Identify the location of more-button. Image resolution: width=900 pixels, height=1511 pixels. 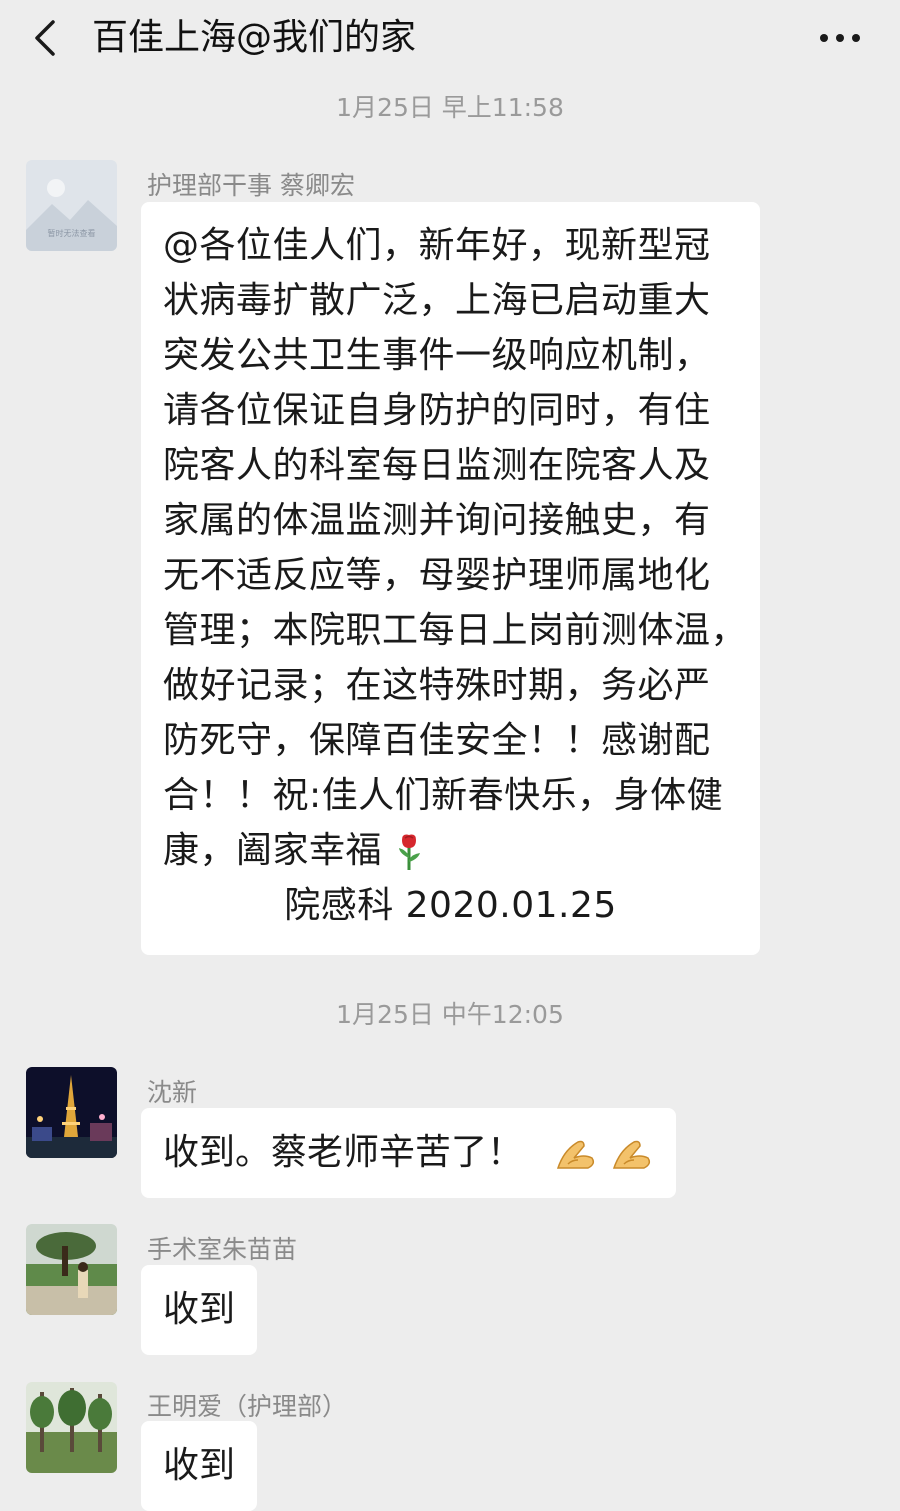
(840, 38).